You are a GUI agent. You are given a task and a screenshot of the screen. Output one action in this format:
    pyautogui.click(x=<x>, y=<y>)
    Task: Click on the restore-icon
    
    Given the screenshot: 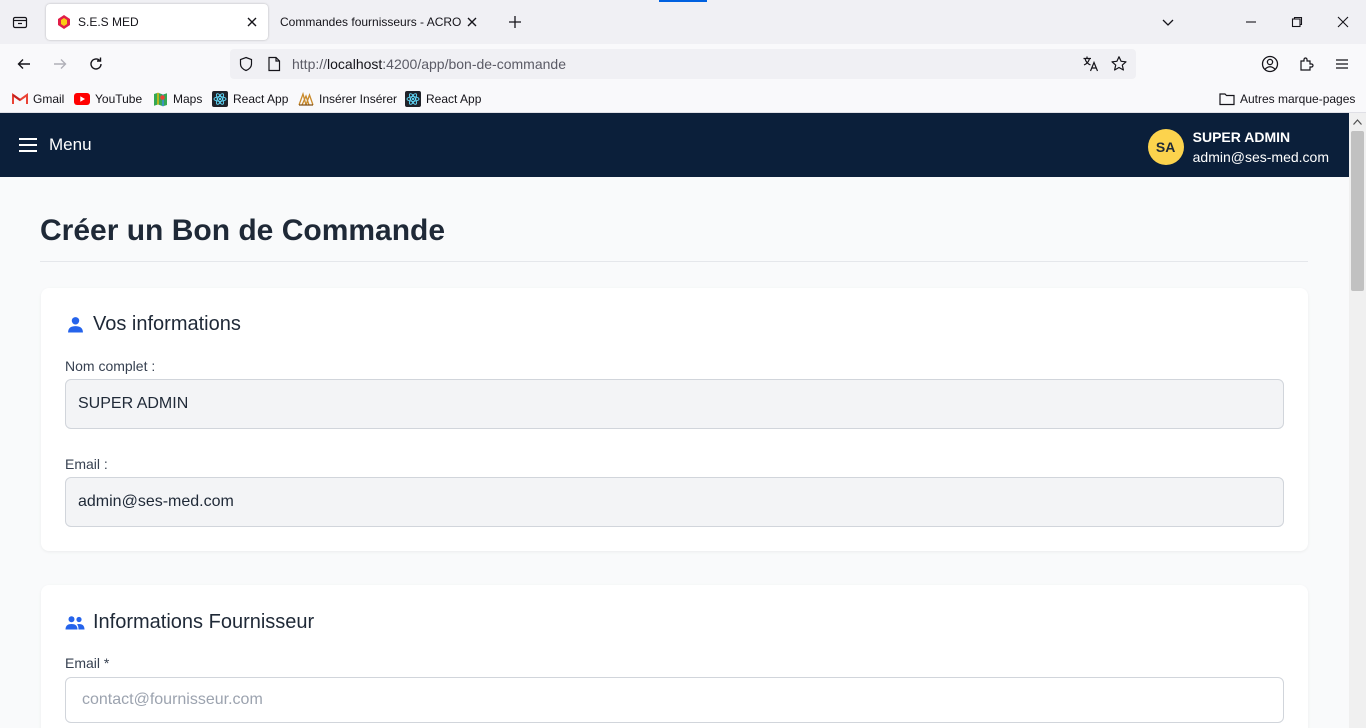 What is the action you would take?
    pyautogui.click(x=1297, y=22)
    